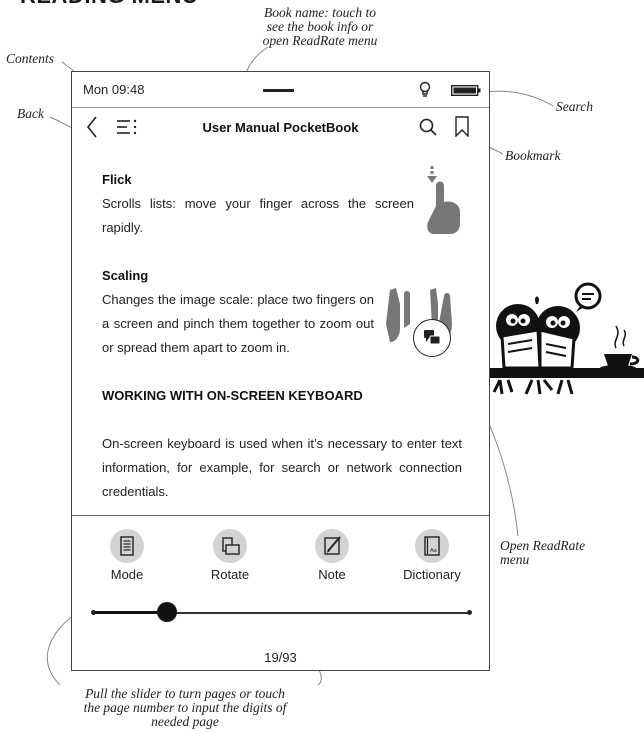 The image size is (644, 733). I want to click on dictionary-button: Aa, so click(432, 546).